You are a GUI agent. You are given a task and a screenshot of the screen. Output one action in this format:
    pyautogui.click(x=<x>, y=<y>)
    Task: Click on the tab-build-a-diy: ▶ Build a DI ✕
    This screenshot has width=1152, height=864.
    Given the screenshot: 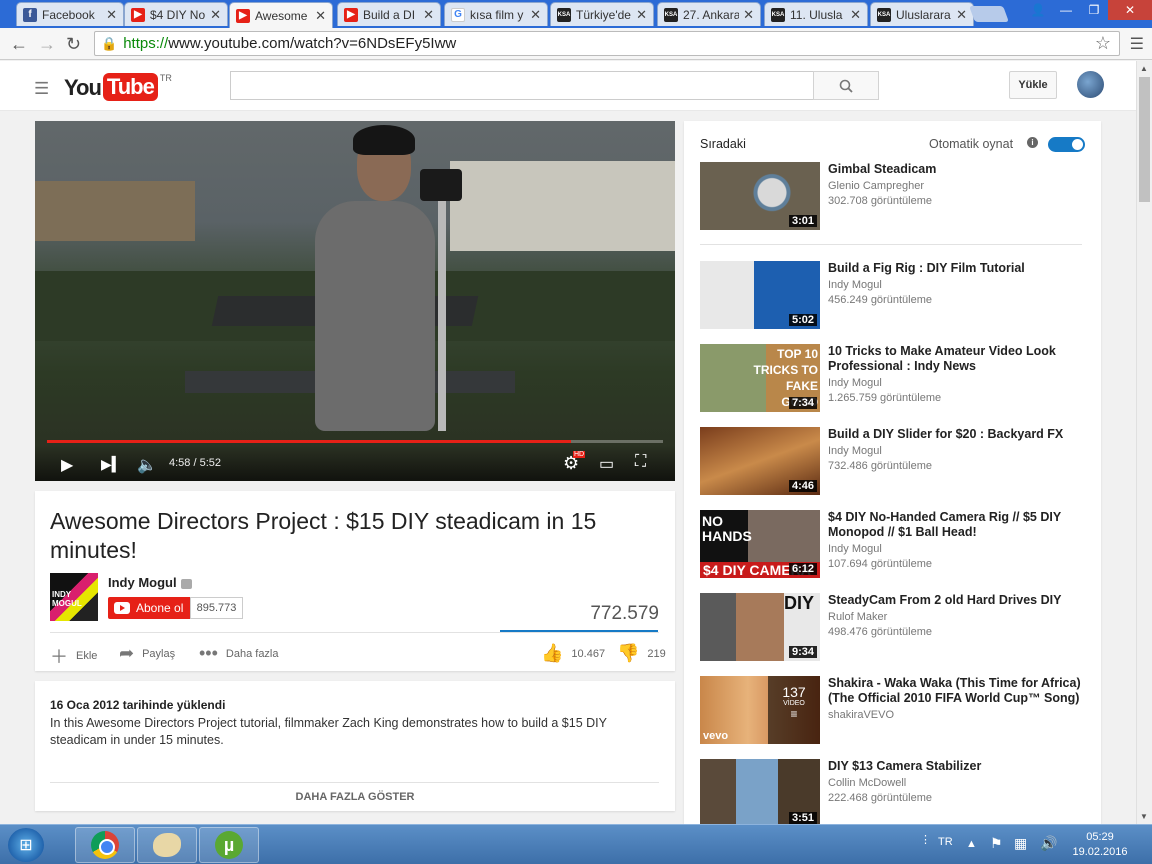 What is the action you would take?
    pyautogui.click(x=389, y=14)
    